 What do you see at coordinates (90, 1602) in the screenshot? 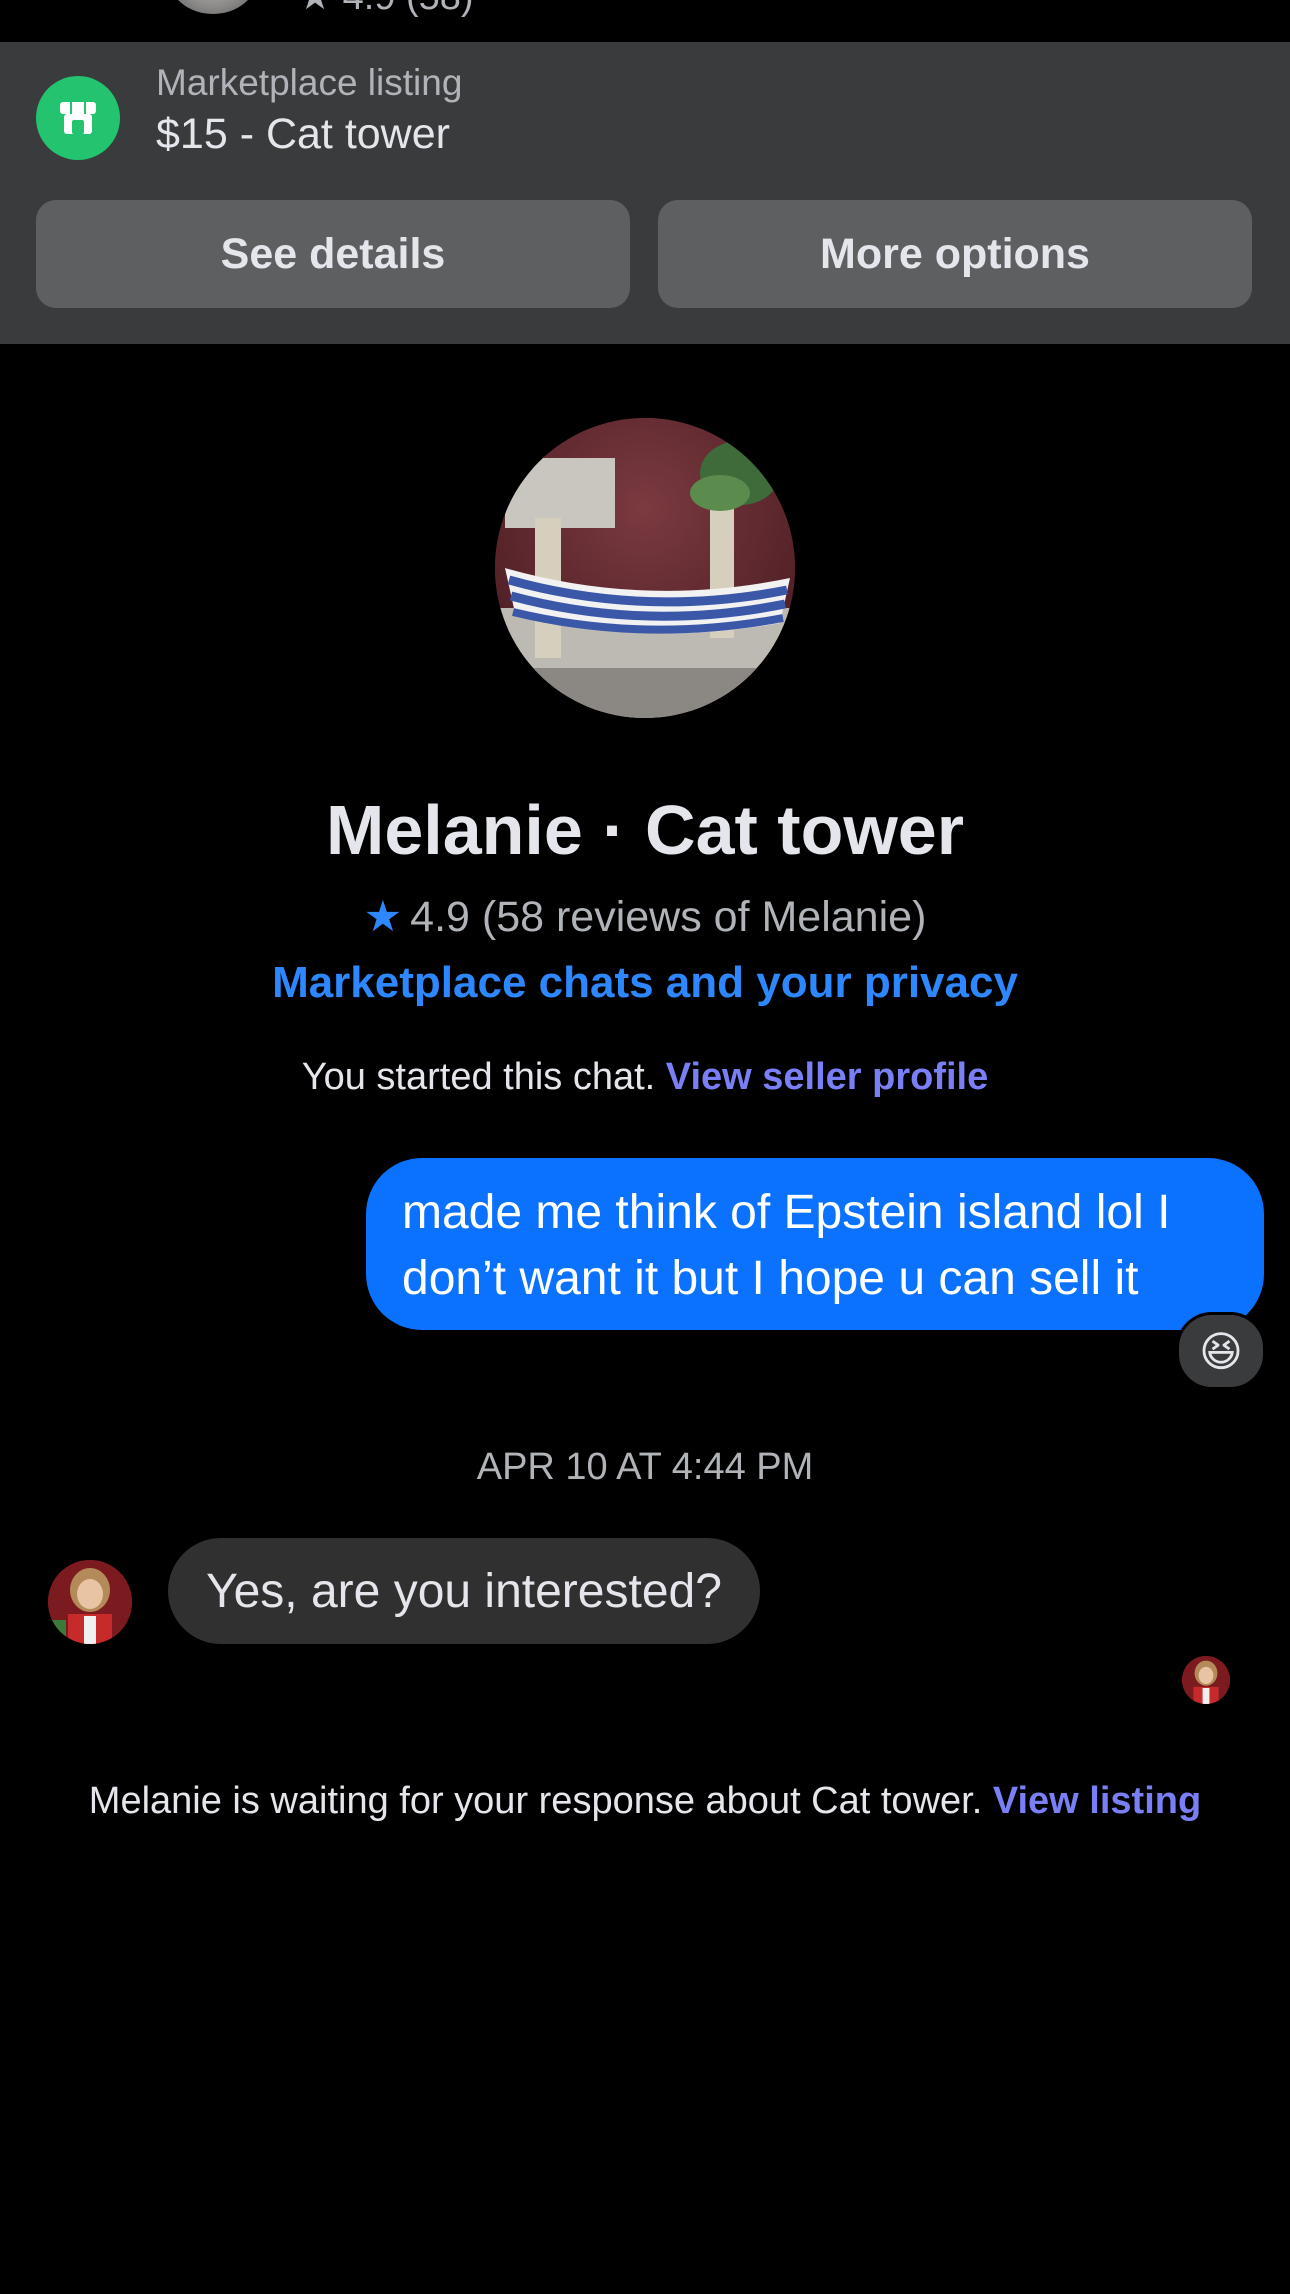
I see `sender-avatar` at bounding box center [90, 1602].